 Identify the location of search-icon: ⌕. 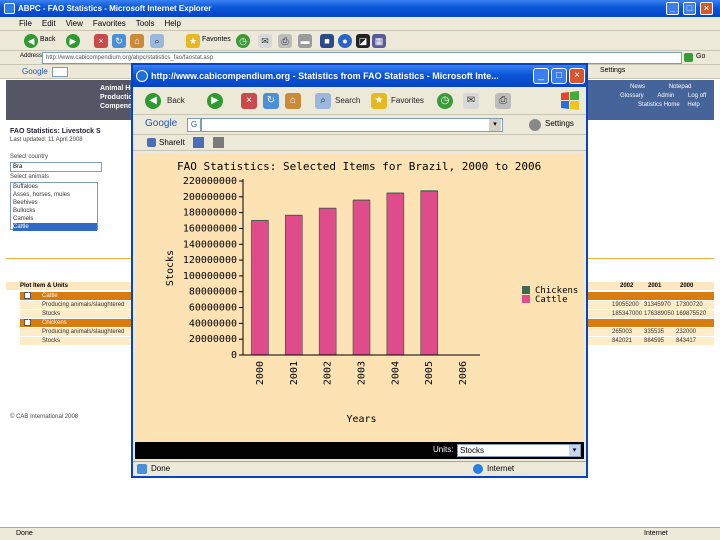
(157, 41).